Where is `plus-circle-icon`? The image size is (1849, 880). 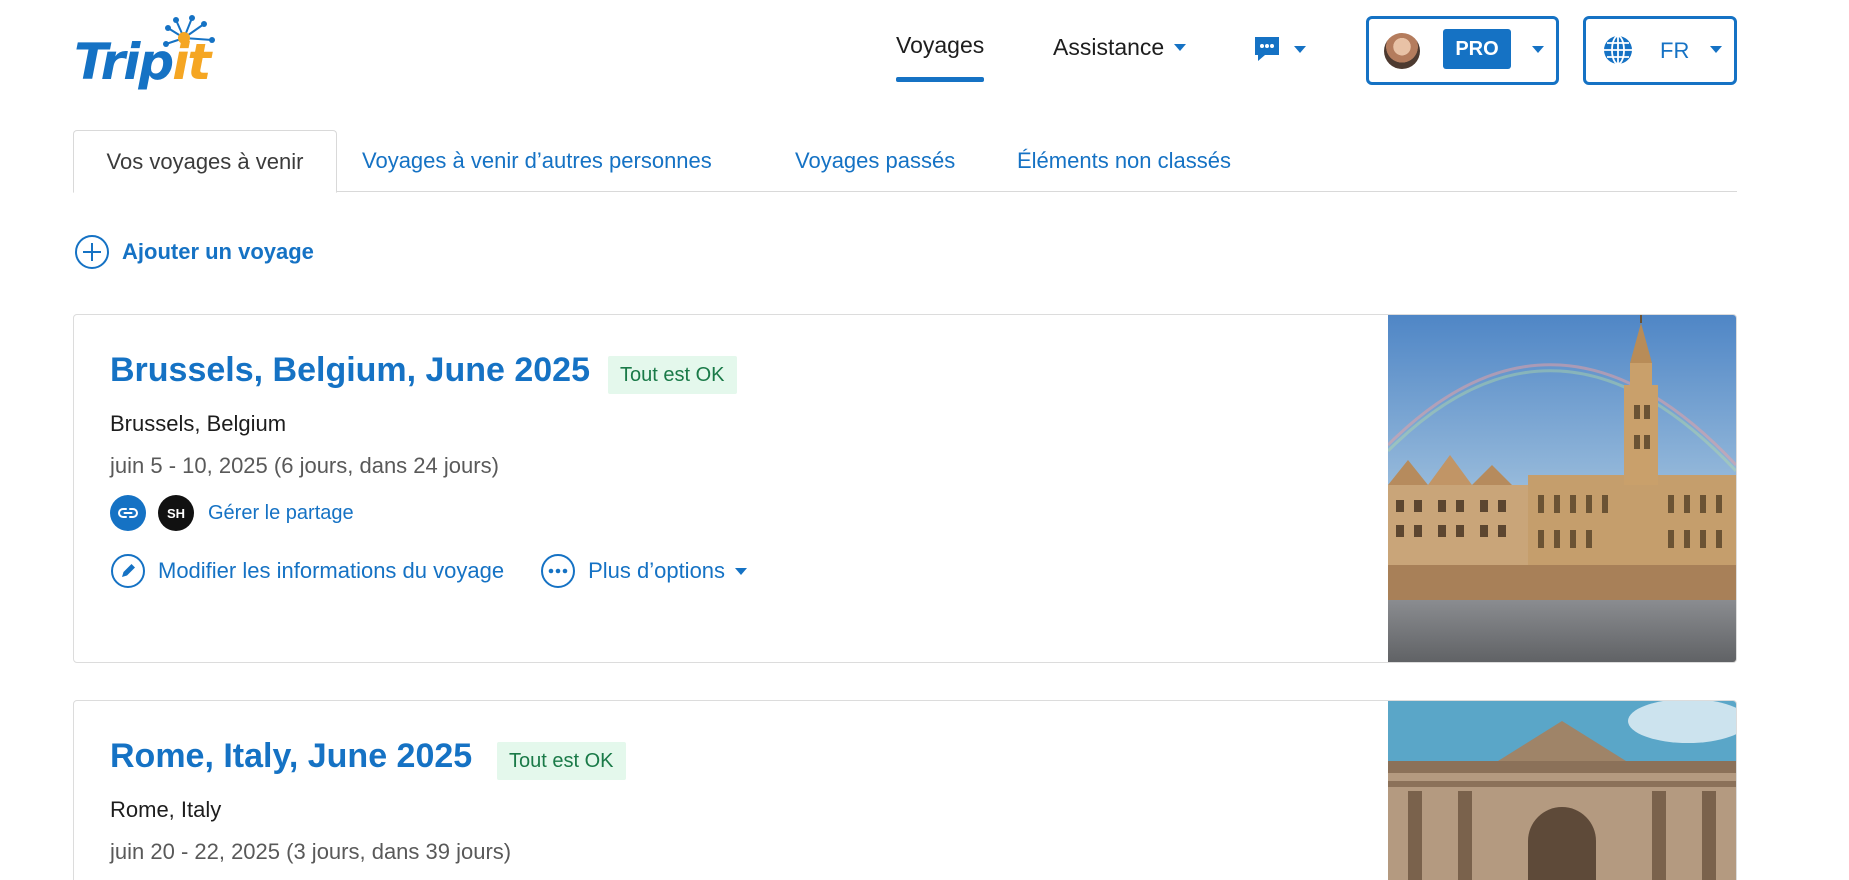
plus-circle-icon is located at coordinates (92, 252).